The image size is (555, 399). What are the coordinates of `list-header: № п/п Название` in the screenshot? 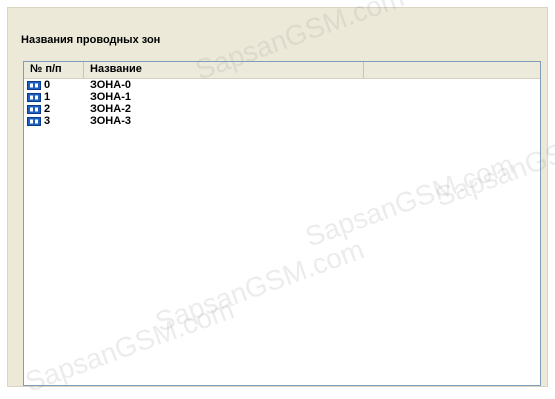 It's located at (282, 70).